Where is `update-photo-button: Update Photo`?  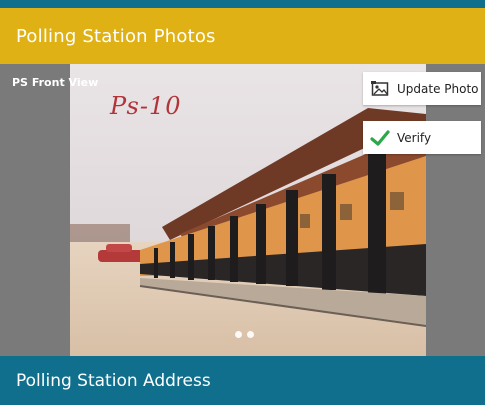 update-photo-button: Update Photo is located at coordinates (422, 88).